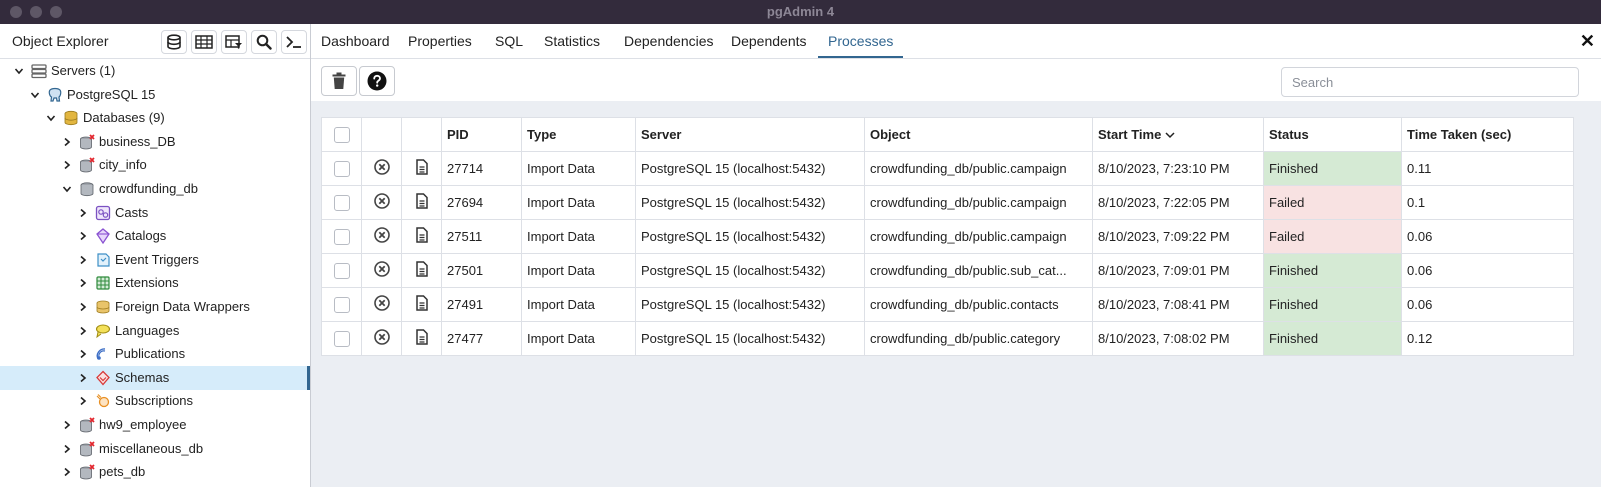 The image size is (1601, 488). Describe the element at coordinates (16, 12) in the screenshot. I see `close-window-button` at that location.